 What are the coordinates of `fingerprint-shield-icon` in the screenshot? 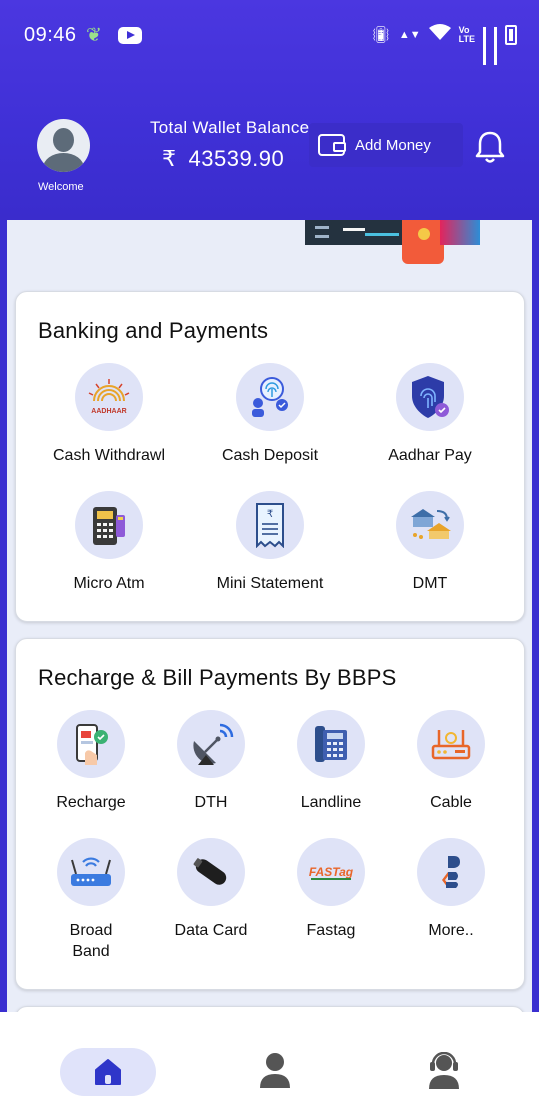 It's located at (430, 397).